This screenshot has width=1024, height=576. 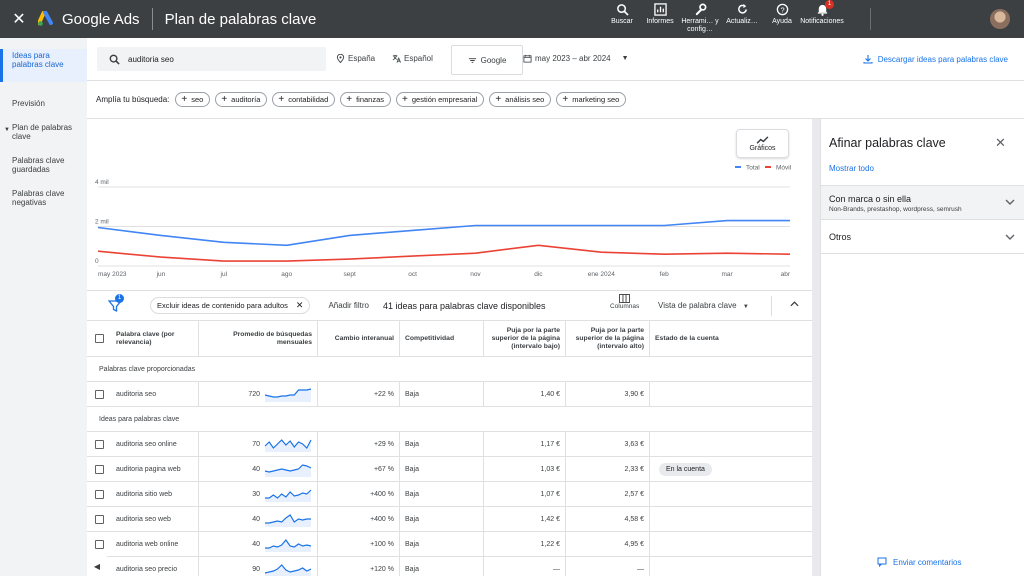 What do you see at coordinates (525, 444) in the screenshot?
I see `bid-low-cell: 1,17 €` at bounding box center [525, 444].